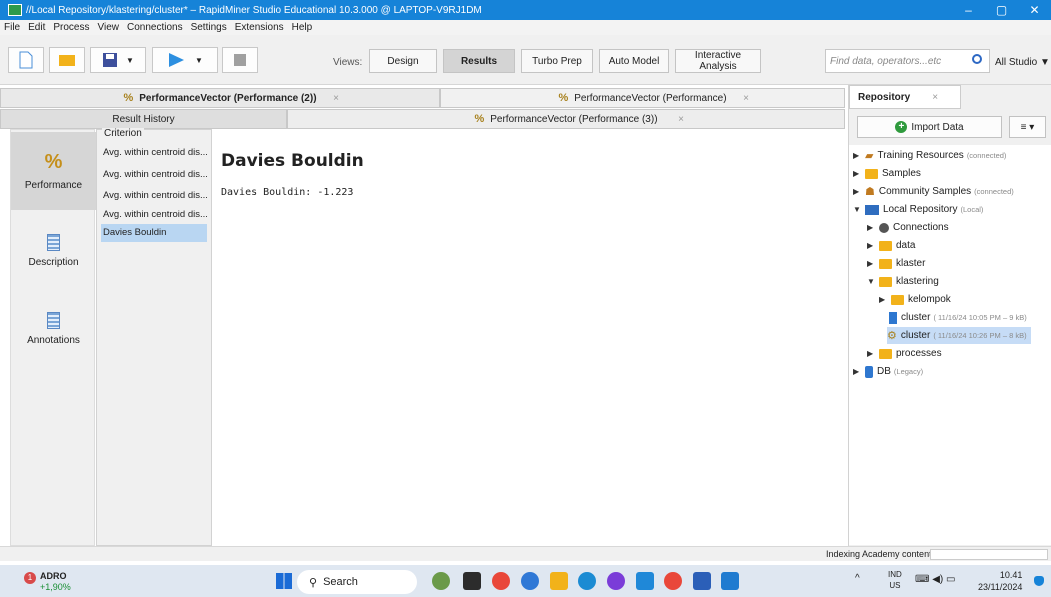 Image resolution: width=1051 pixels, height=597 pixels. What do you see at coordinates (240, 60) in the screenshot?
I see `stop-button` at bounding box center [240, 60].